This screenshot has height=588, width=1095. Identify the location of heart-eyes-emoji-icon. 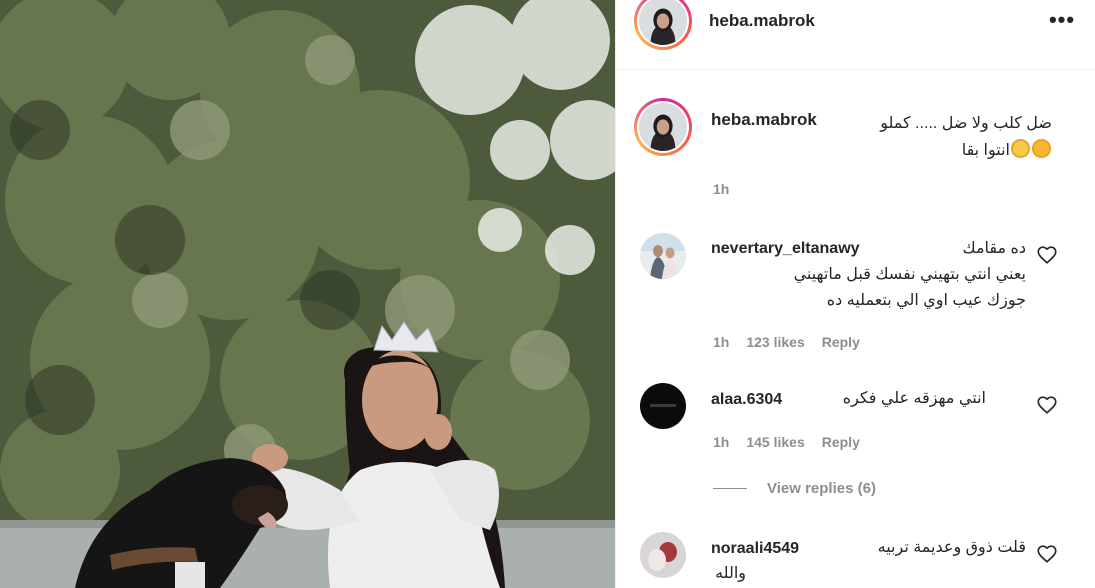
(1041, 148).